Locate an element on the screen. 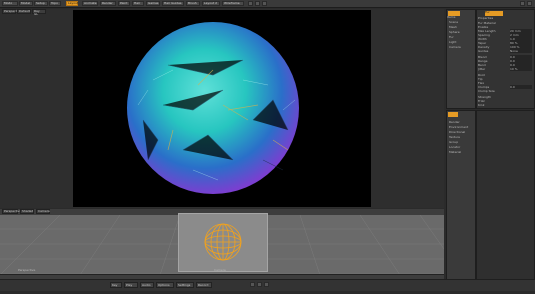 This screenshot has width=535, height=294. toolbar-item-layout: Layout is located at coordinates (72, 3).